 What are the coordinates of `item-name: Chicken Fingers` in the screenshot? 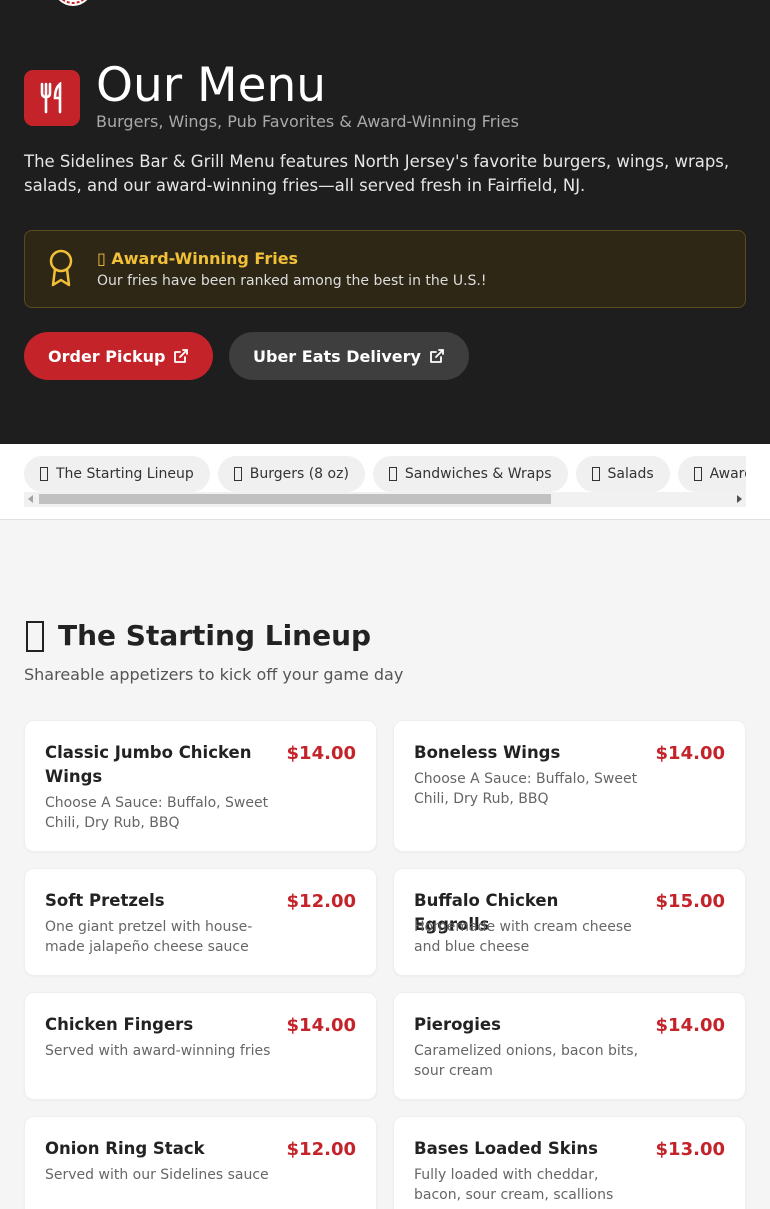 It's located at (119, 1024).